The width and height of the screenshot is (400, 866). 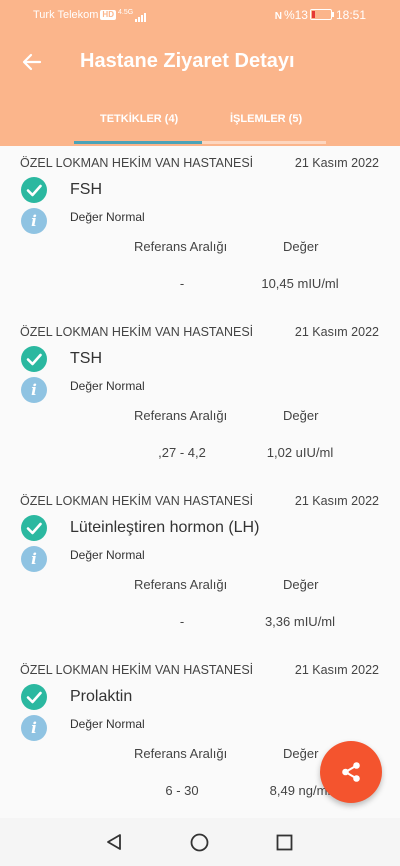 What do you see at coordinates (350, 15) in the screenshot?
I see `clock: 18:51` at bounding box center [350, 15].